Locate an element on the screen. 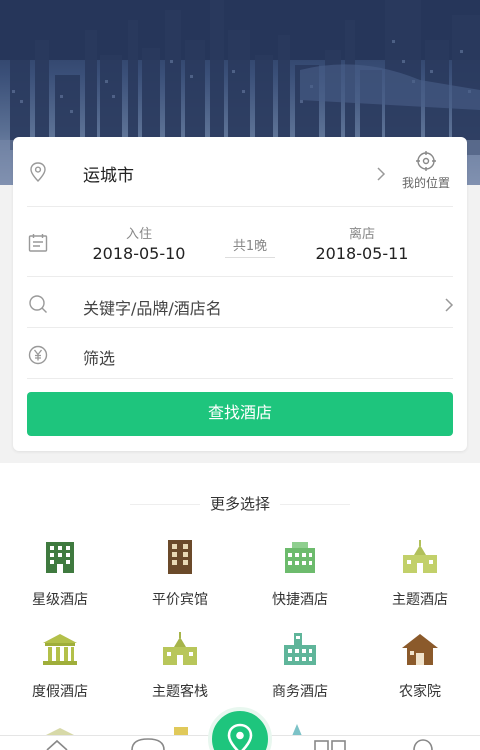  checkin-date: 2018-05-10 is located at coordinates (139, 253).